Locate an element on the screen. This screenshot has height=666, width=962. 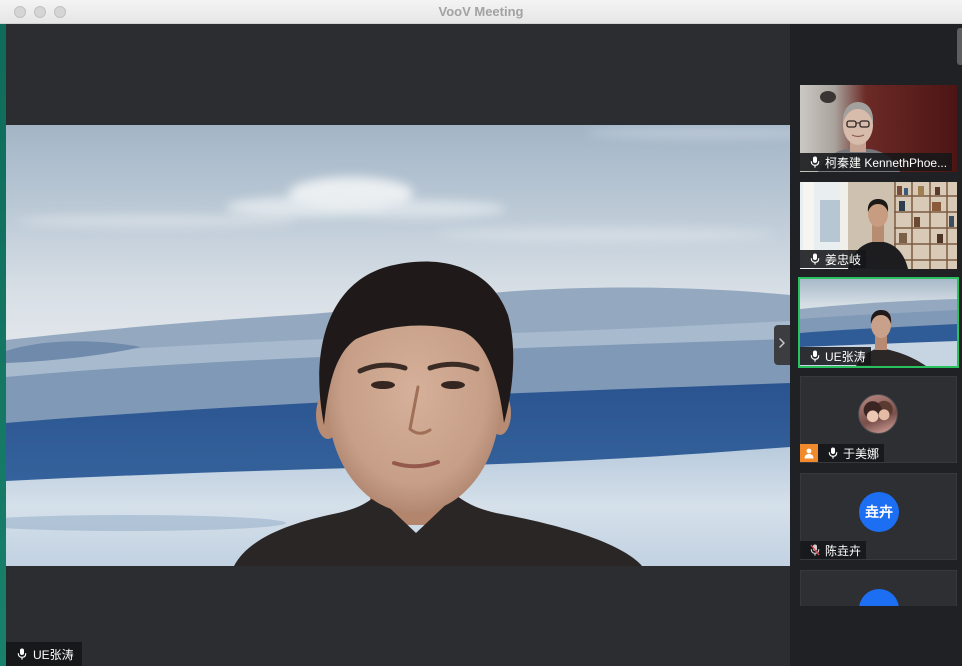
window-title: VooV Meeting is located at coordinates (481, 11).